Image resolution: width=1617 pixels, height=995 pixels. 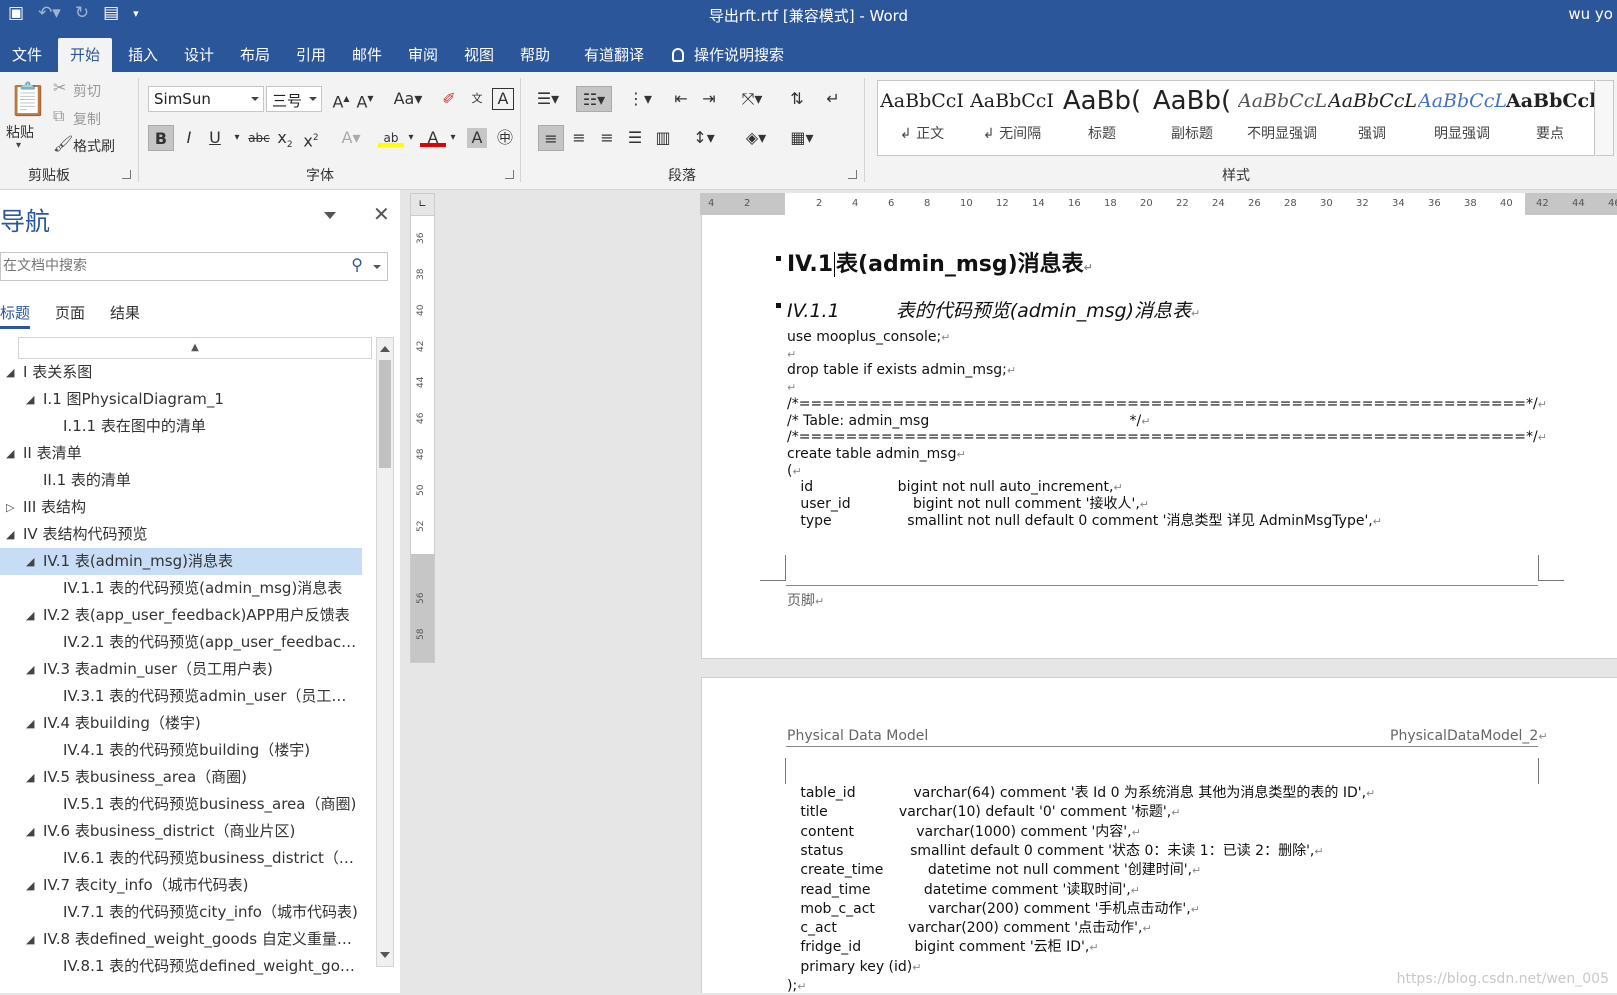 What do you see at coordinates (640, 99) in the screenshot?
I see `multilevel-list-icon: ⋮▾` at bounding box center [640, 99].